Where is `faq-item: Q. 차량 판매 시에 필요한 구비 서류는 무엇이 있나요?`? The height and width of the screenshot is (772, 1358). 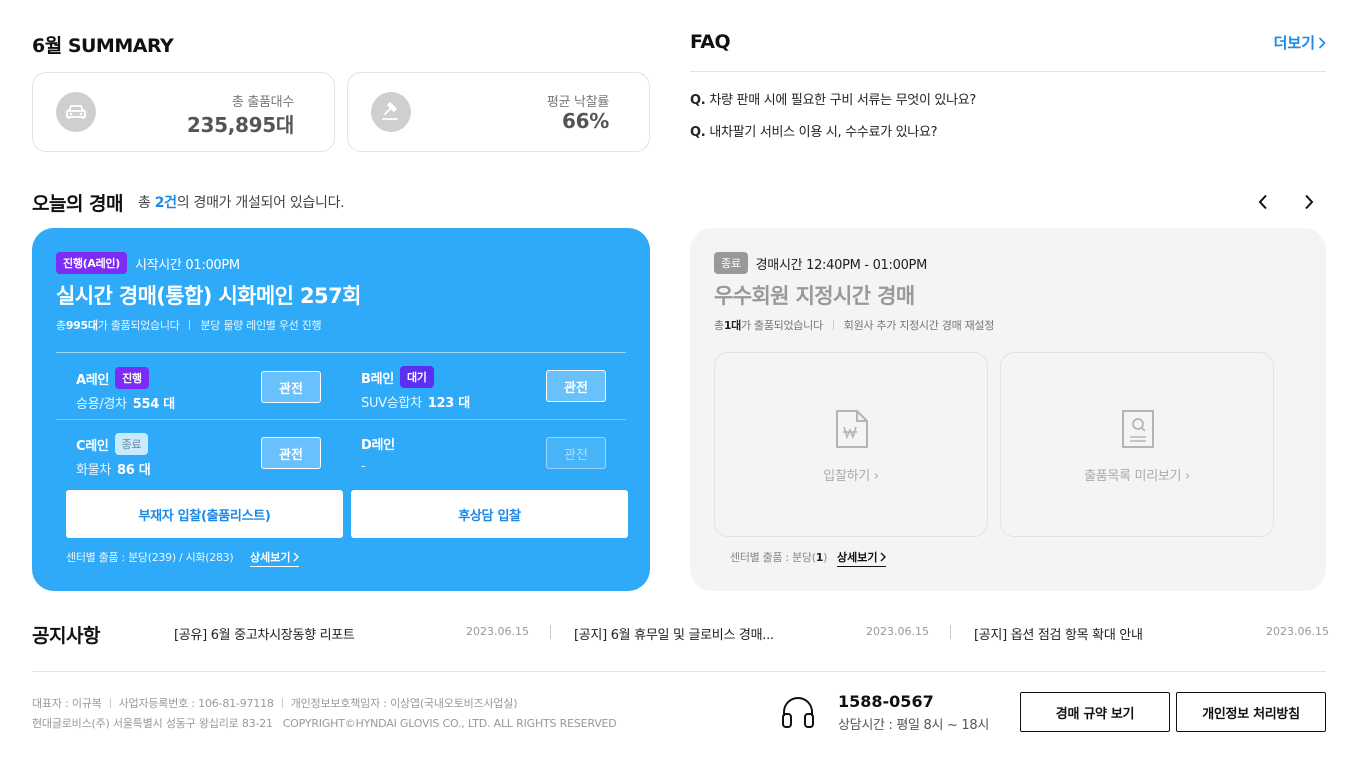
faq-item: Q. 차량 판매 시에 필요한 구비 서류는 무엇이 있나요? is located at coordinates (833, 98).